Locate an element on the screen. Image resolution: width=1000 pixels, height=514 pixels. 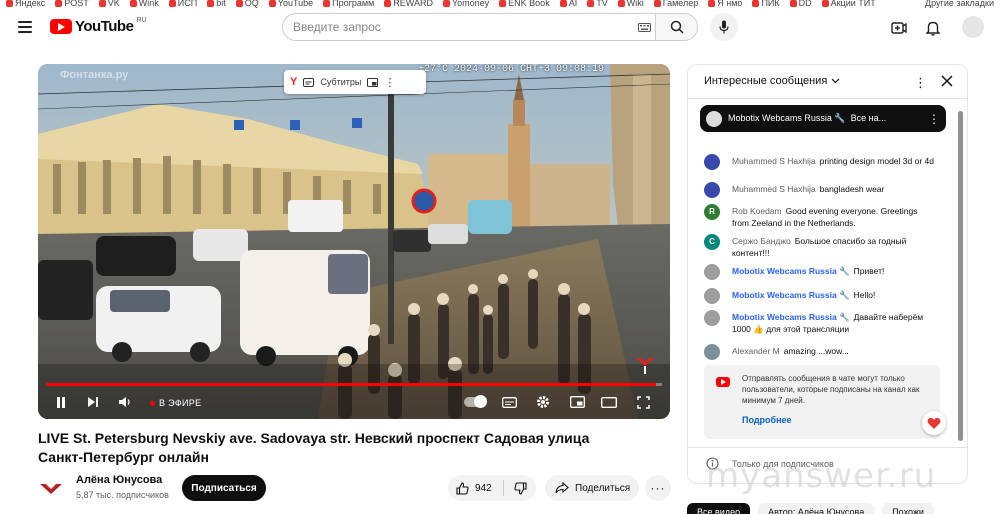
chat-author-name: Rob Koedam is located at coordinates (757, 211).